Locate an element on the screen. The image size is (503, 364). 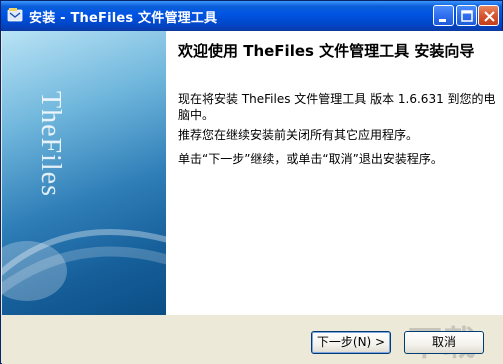
window-title: 安装 - TheFiles 文件管理工具 is located at coordinates (123, 18).